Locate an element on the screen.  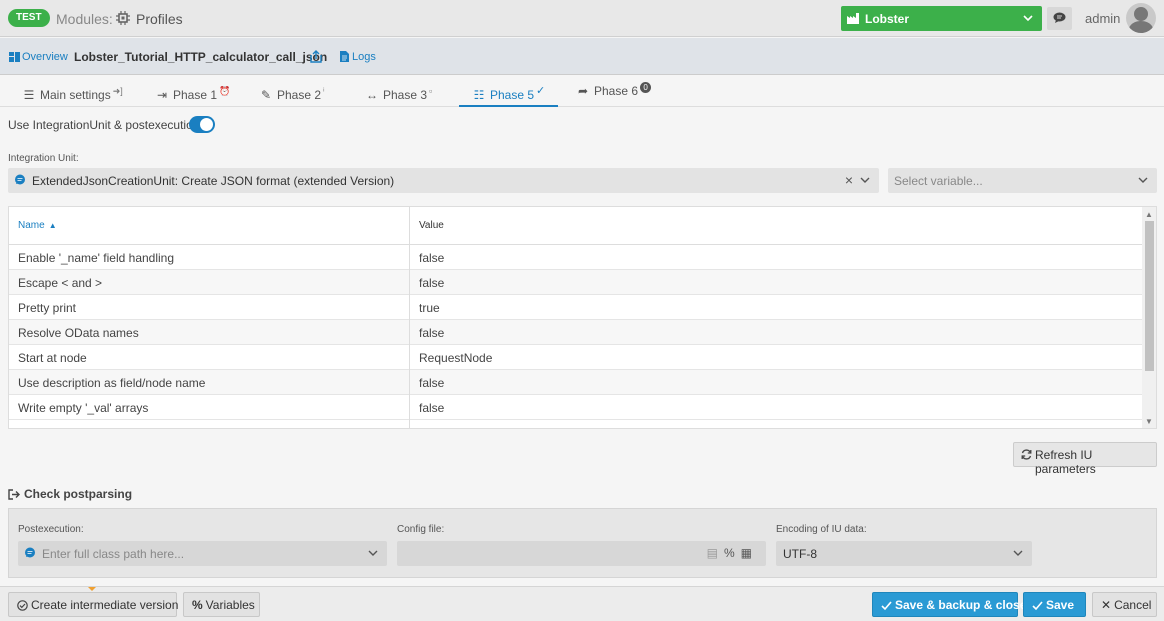
refresh-button-label: Refresh IU parameters is located at coordinates (1065, 462).